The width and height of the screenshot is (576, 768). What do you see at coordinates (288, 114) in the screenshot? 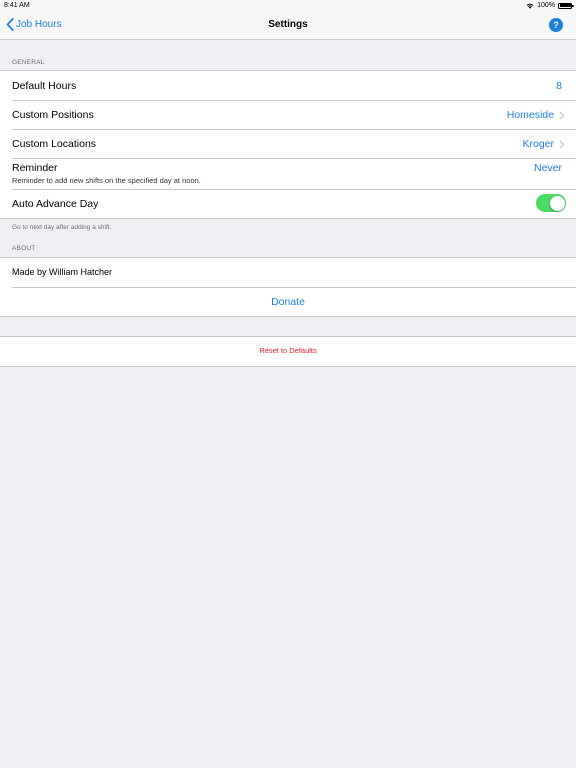
I see `custom-positions-row: Custom Positions Homeside` at bounding box center [288, 114].